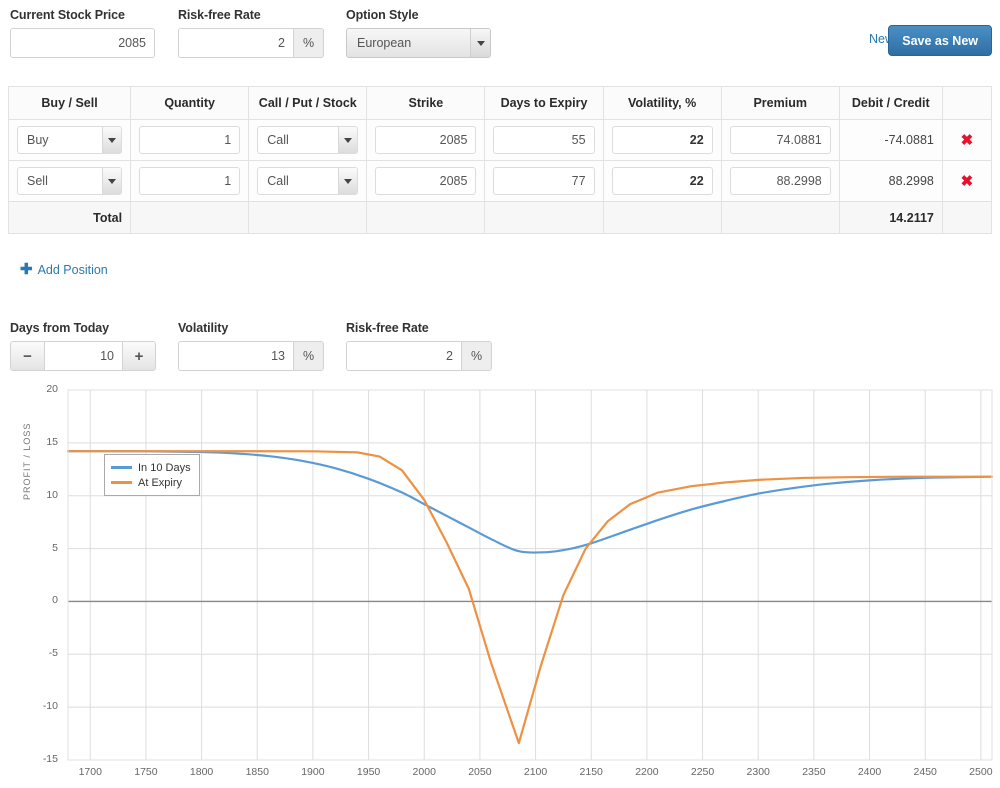 The width and height of the screenshot is (1000, 788). I want to click on save-as-new-button: Save as New, so click(940, 40).